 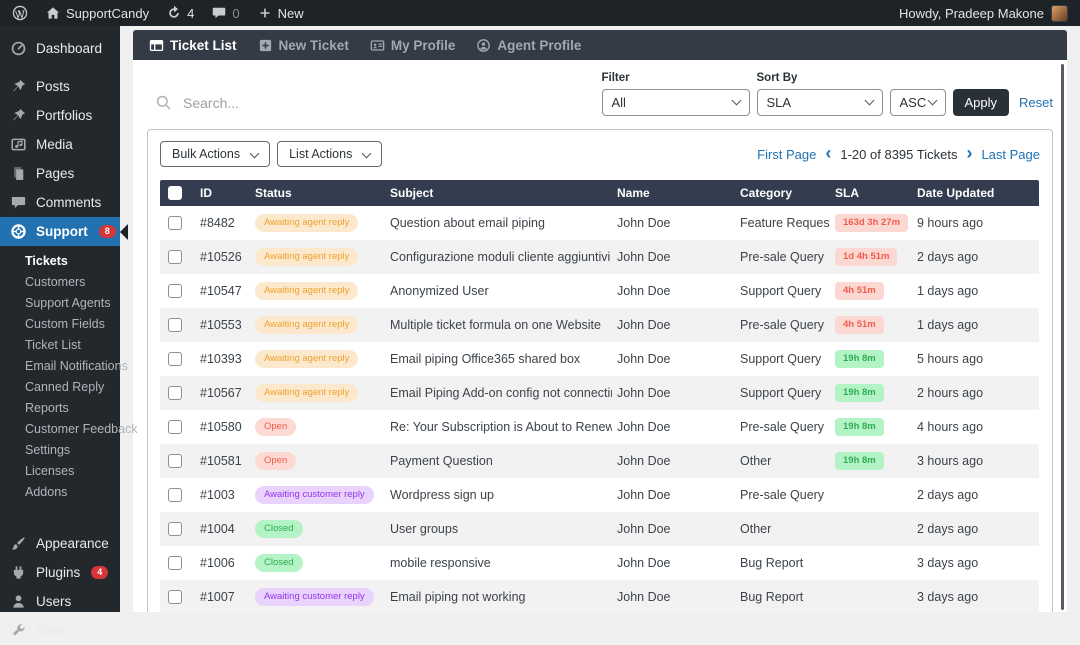 What do you see at coordinates (60, 450) in the screenshot?
I see `sidebar-subitem-settings: Settings` at bounding box center [60, 450].